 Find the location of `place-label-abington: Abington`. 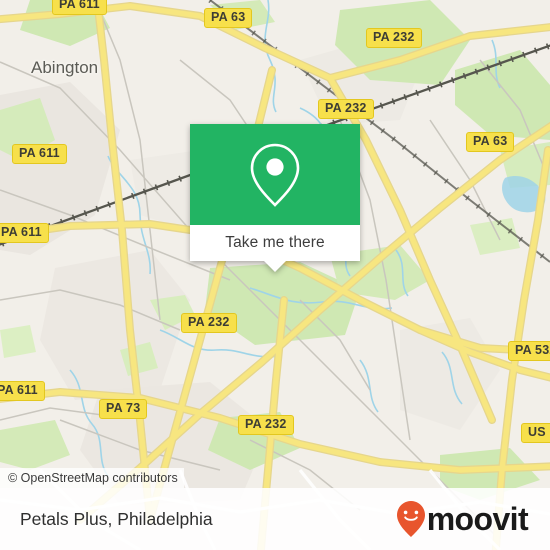

place-label-abington: Abington is located at coordinates (65, 67).